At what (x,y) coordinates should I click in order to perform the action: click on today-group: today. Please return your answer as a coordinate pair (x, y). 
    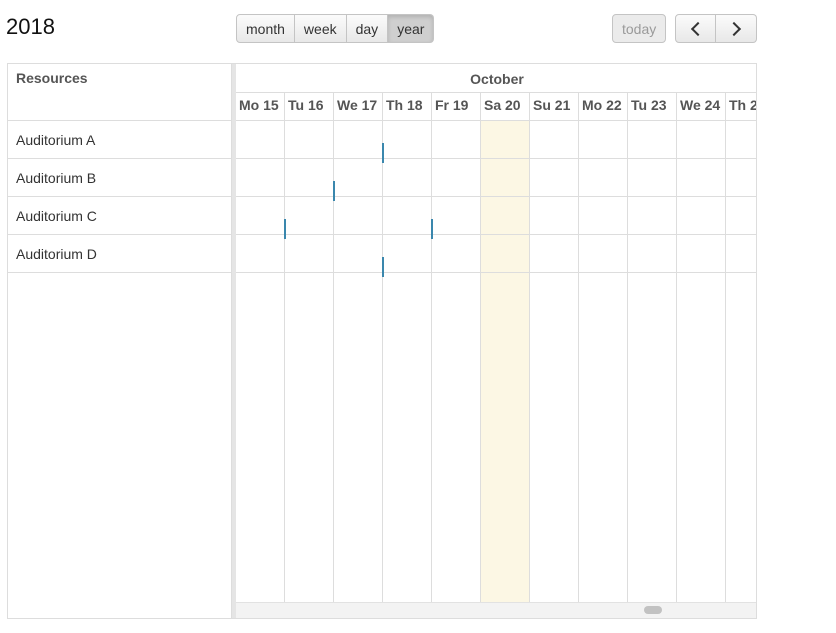
    Looking at the image, I should click on (639, 28).